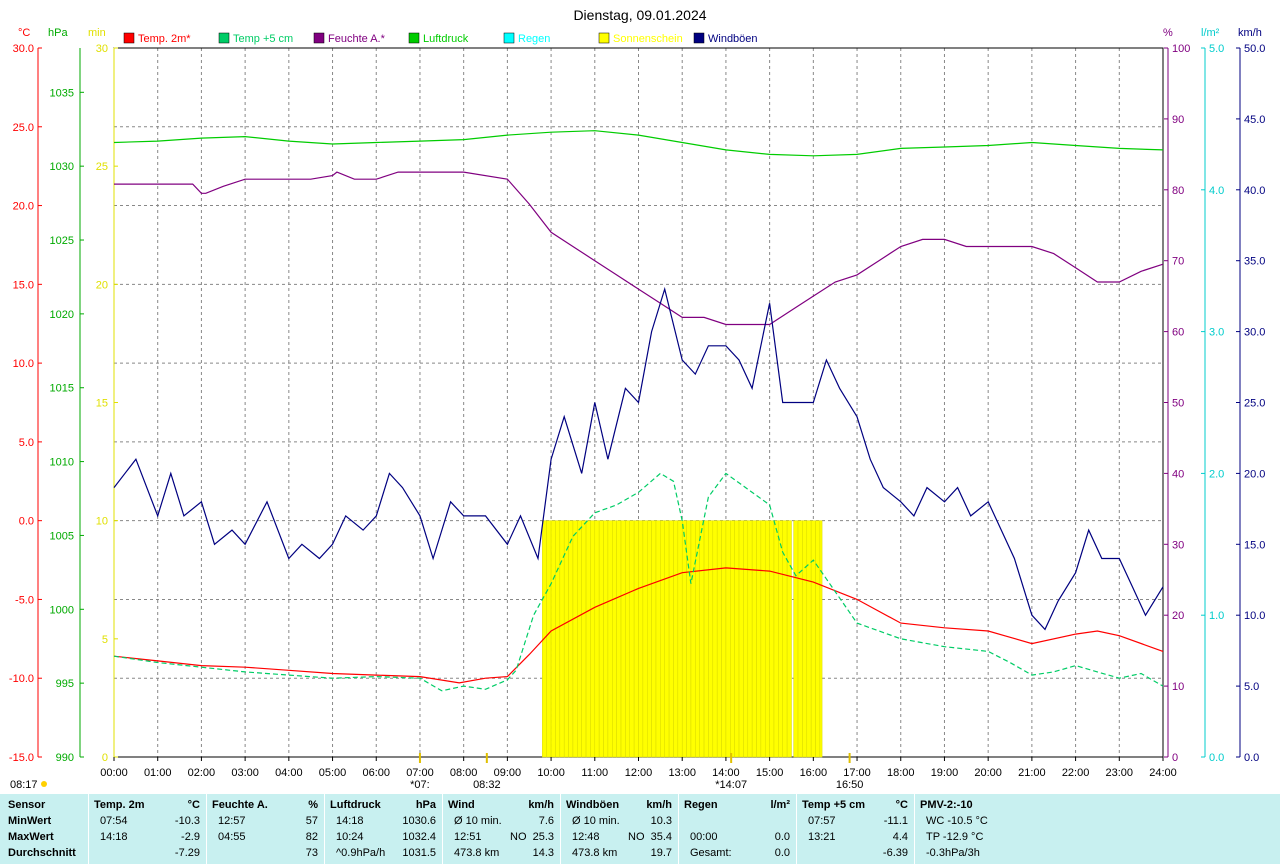 The height and width of the screenshot is (864, 1280). I want to click on axis-tick-label-sun_minutes: 0, so click(105, 758).